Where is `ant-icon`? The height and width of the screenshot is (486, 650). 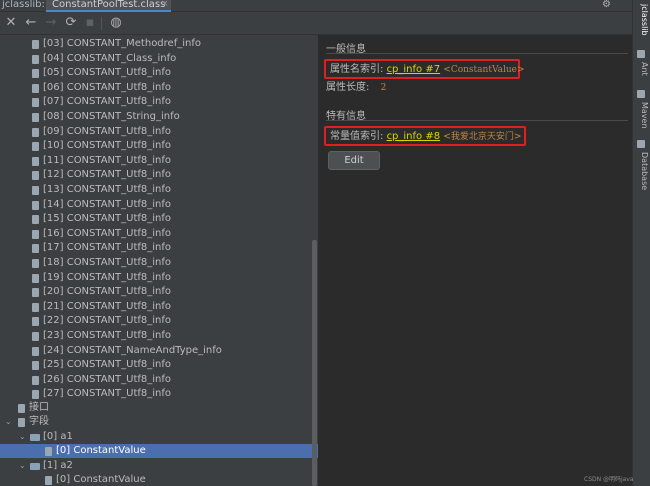
ant-icon is located at coordinates (641, 54).